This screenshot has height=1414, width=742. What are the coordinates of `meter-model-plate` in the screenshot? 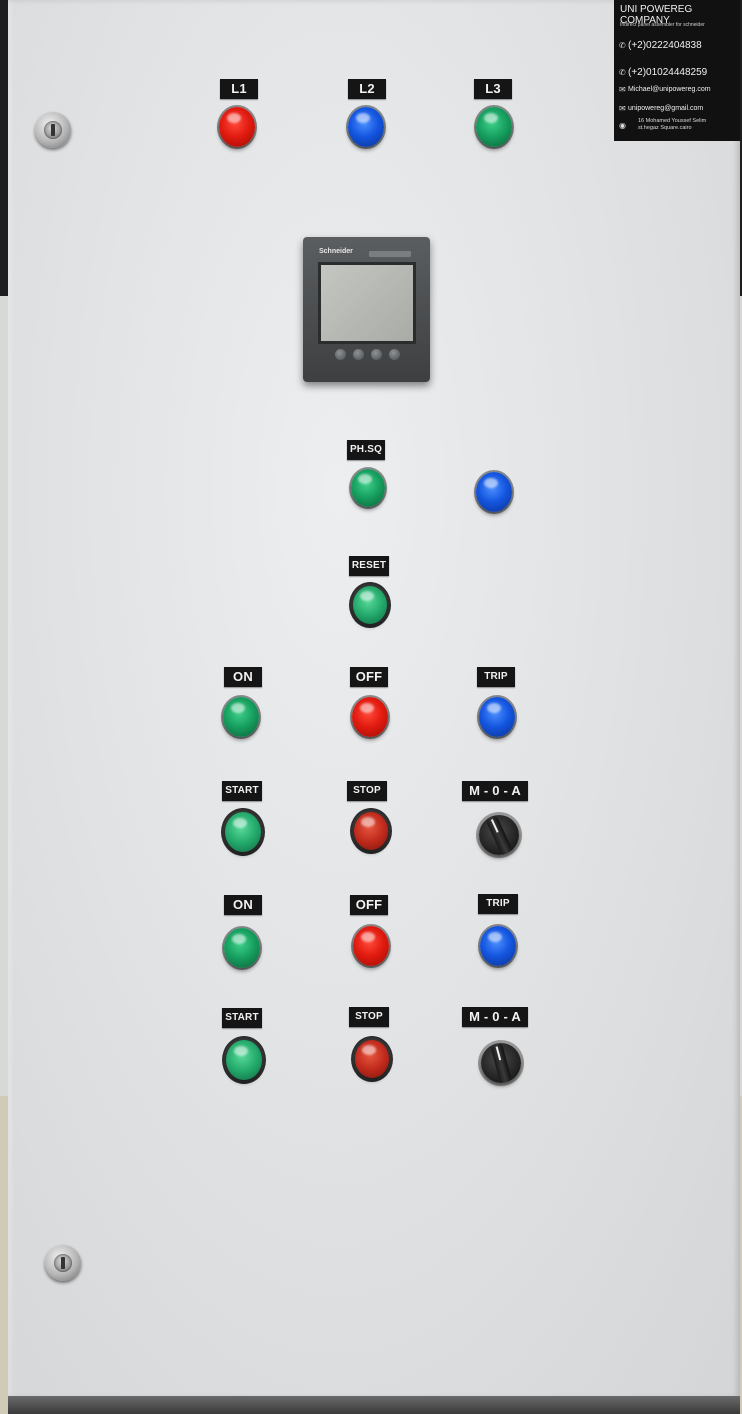 It's located at (390, 254).